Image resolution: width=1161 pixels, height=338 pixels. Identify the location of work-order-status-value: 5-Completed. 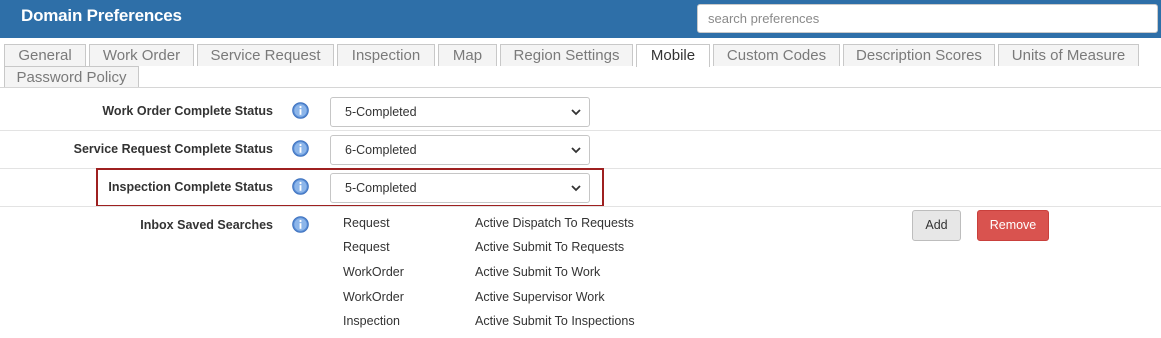
(381, 112).